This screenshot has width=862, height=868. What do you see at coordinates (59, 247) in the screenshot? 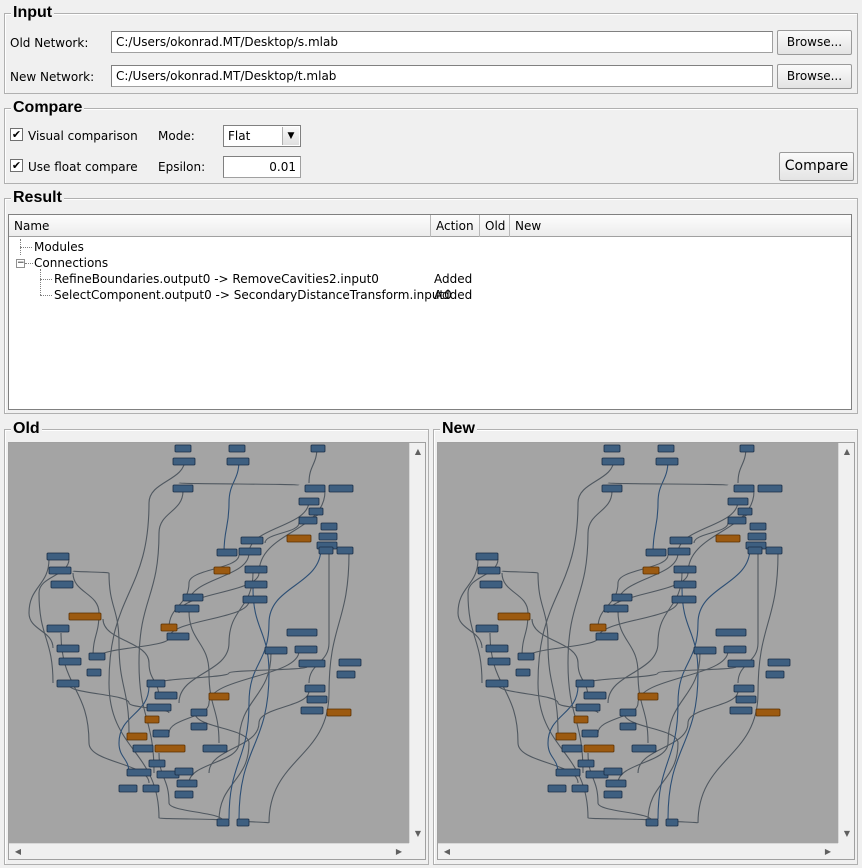
I see `tree-item-modules: Modules` at bounding box center [59, 247].